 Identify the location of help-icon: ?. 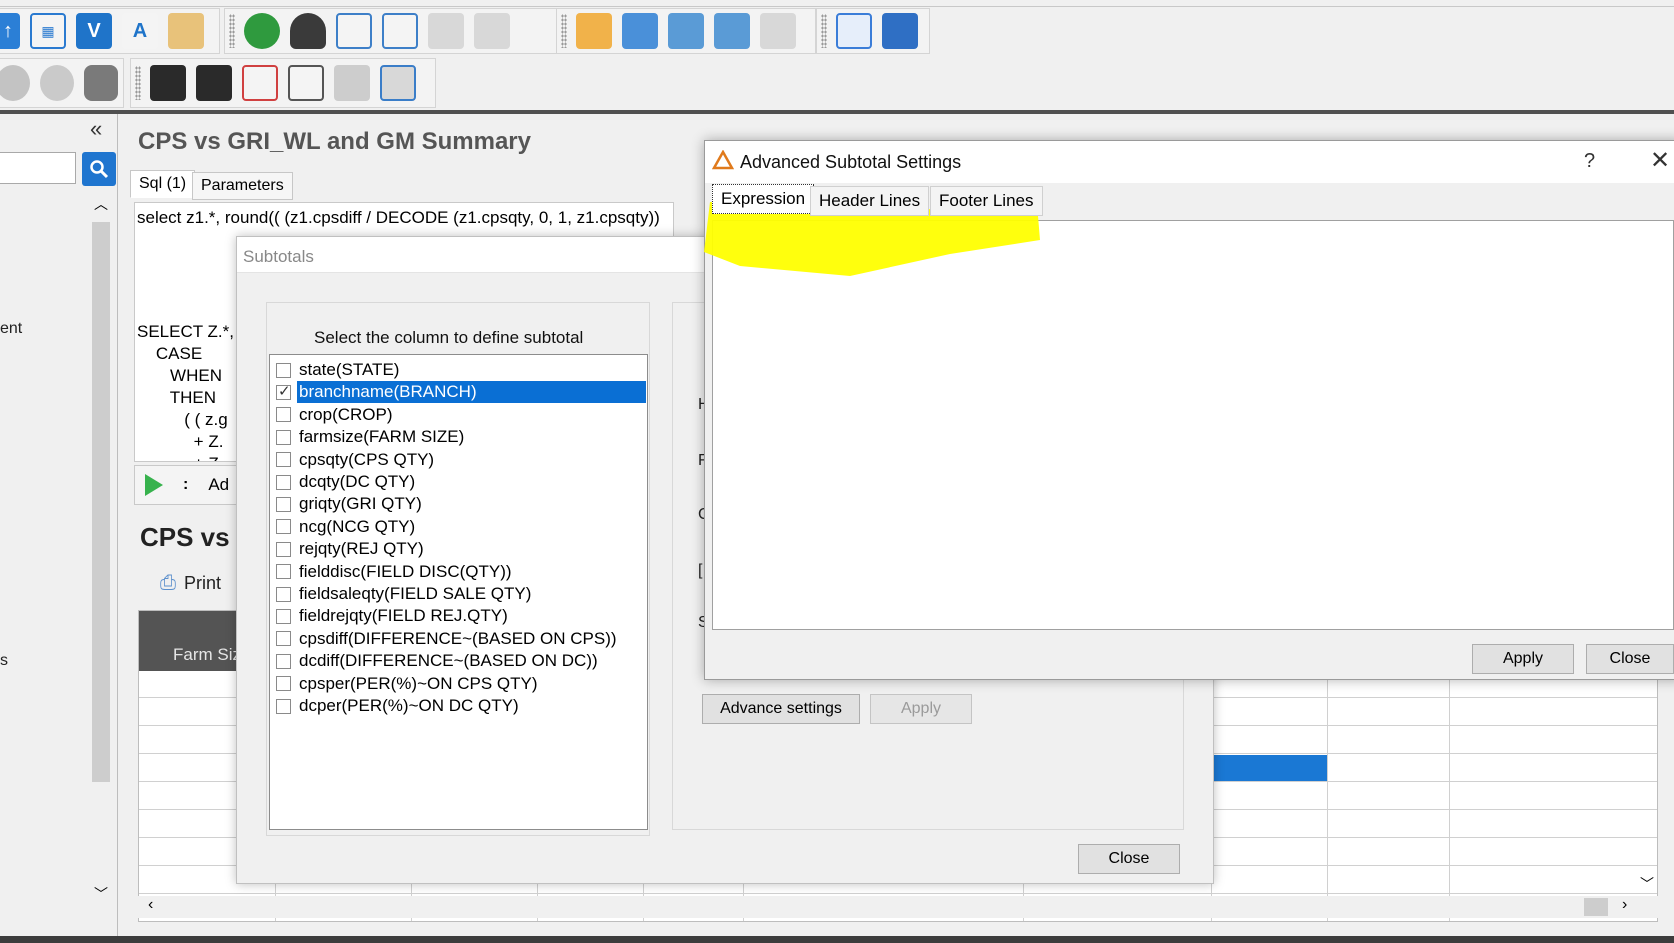
(1589, 161).